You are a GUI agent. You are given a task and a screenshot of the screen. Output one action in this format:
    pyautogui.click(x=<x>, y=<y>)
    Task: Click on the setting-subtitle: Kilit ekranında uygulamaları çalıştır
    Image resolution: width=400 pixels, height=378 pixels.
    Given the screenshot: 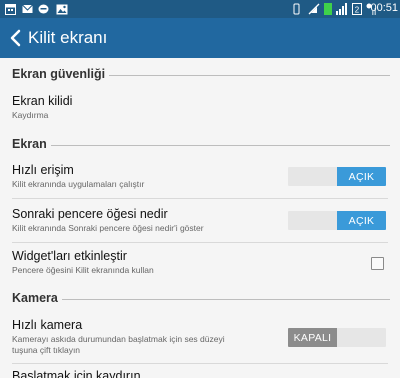 What is the action you would take?
    pyautogui.click(x=78, y=184)
    